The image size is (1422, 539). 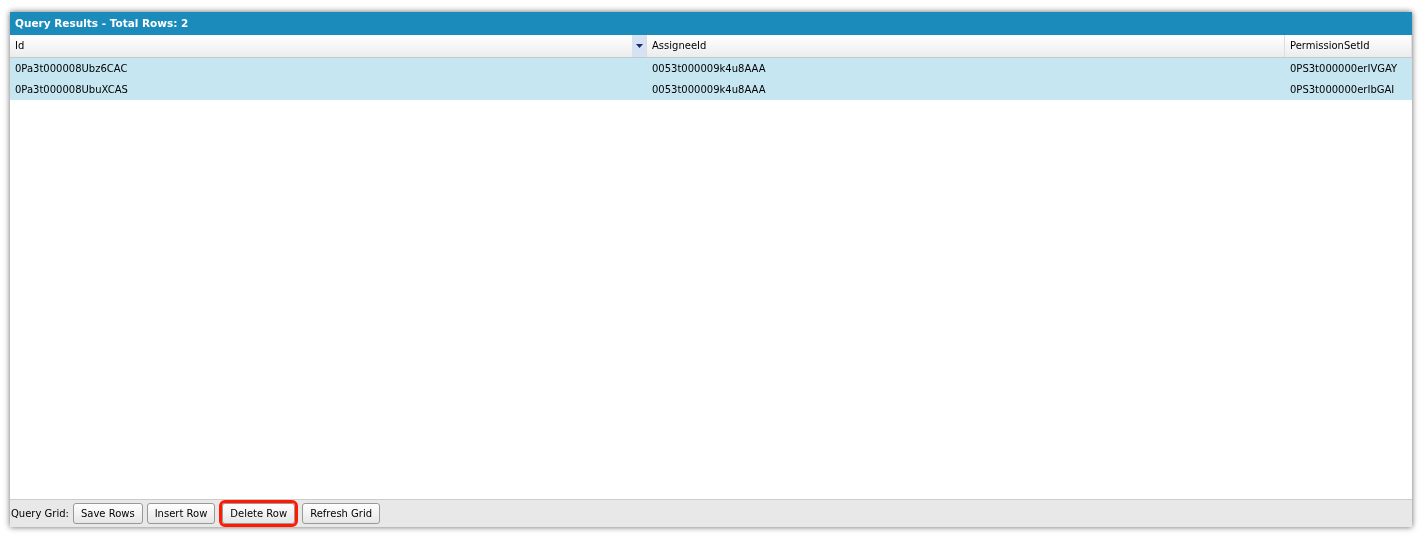 What do you see at coordinates (107, 513) in the screenshot?
I see `toolbar-button: Save Rows` at bounding box center [107, 513].